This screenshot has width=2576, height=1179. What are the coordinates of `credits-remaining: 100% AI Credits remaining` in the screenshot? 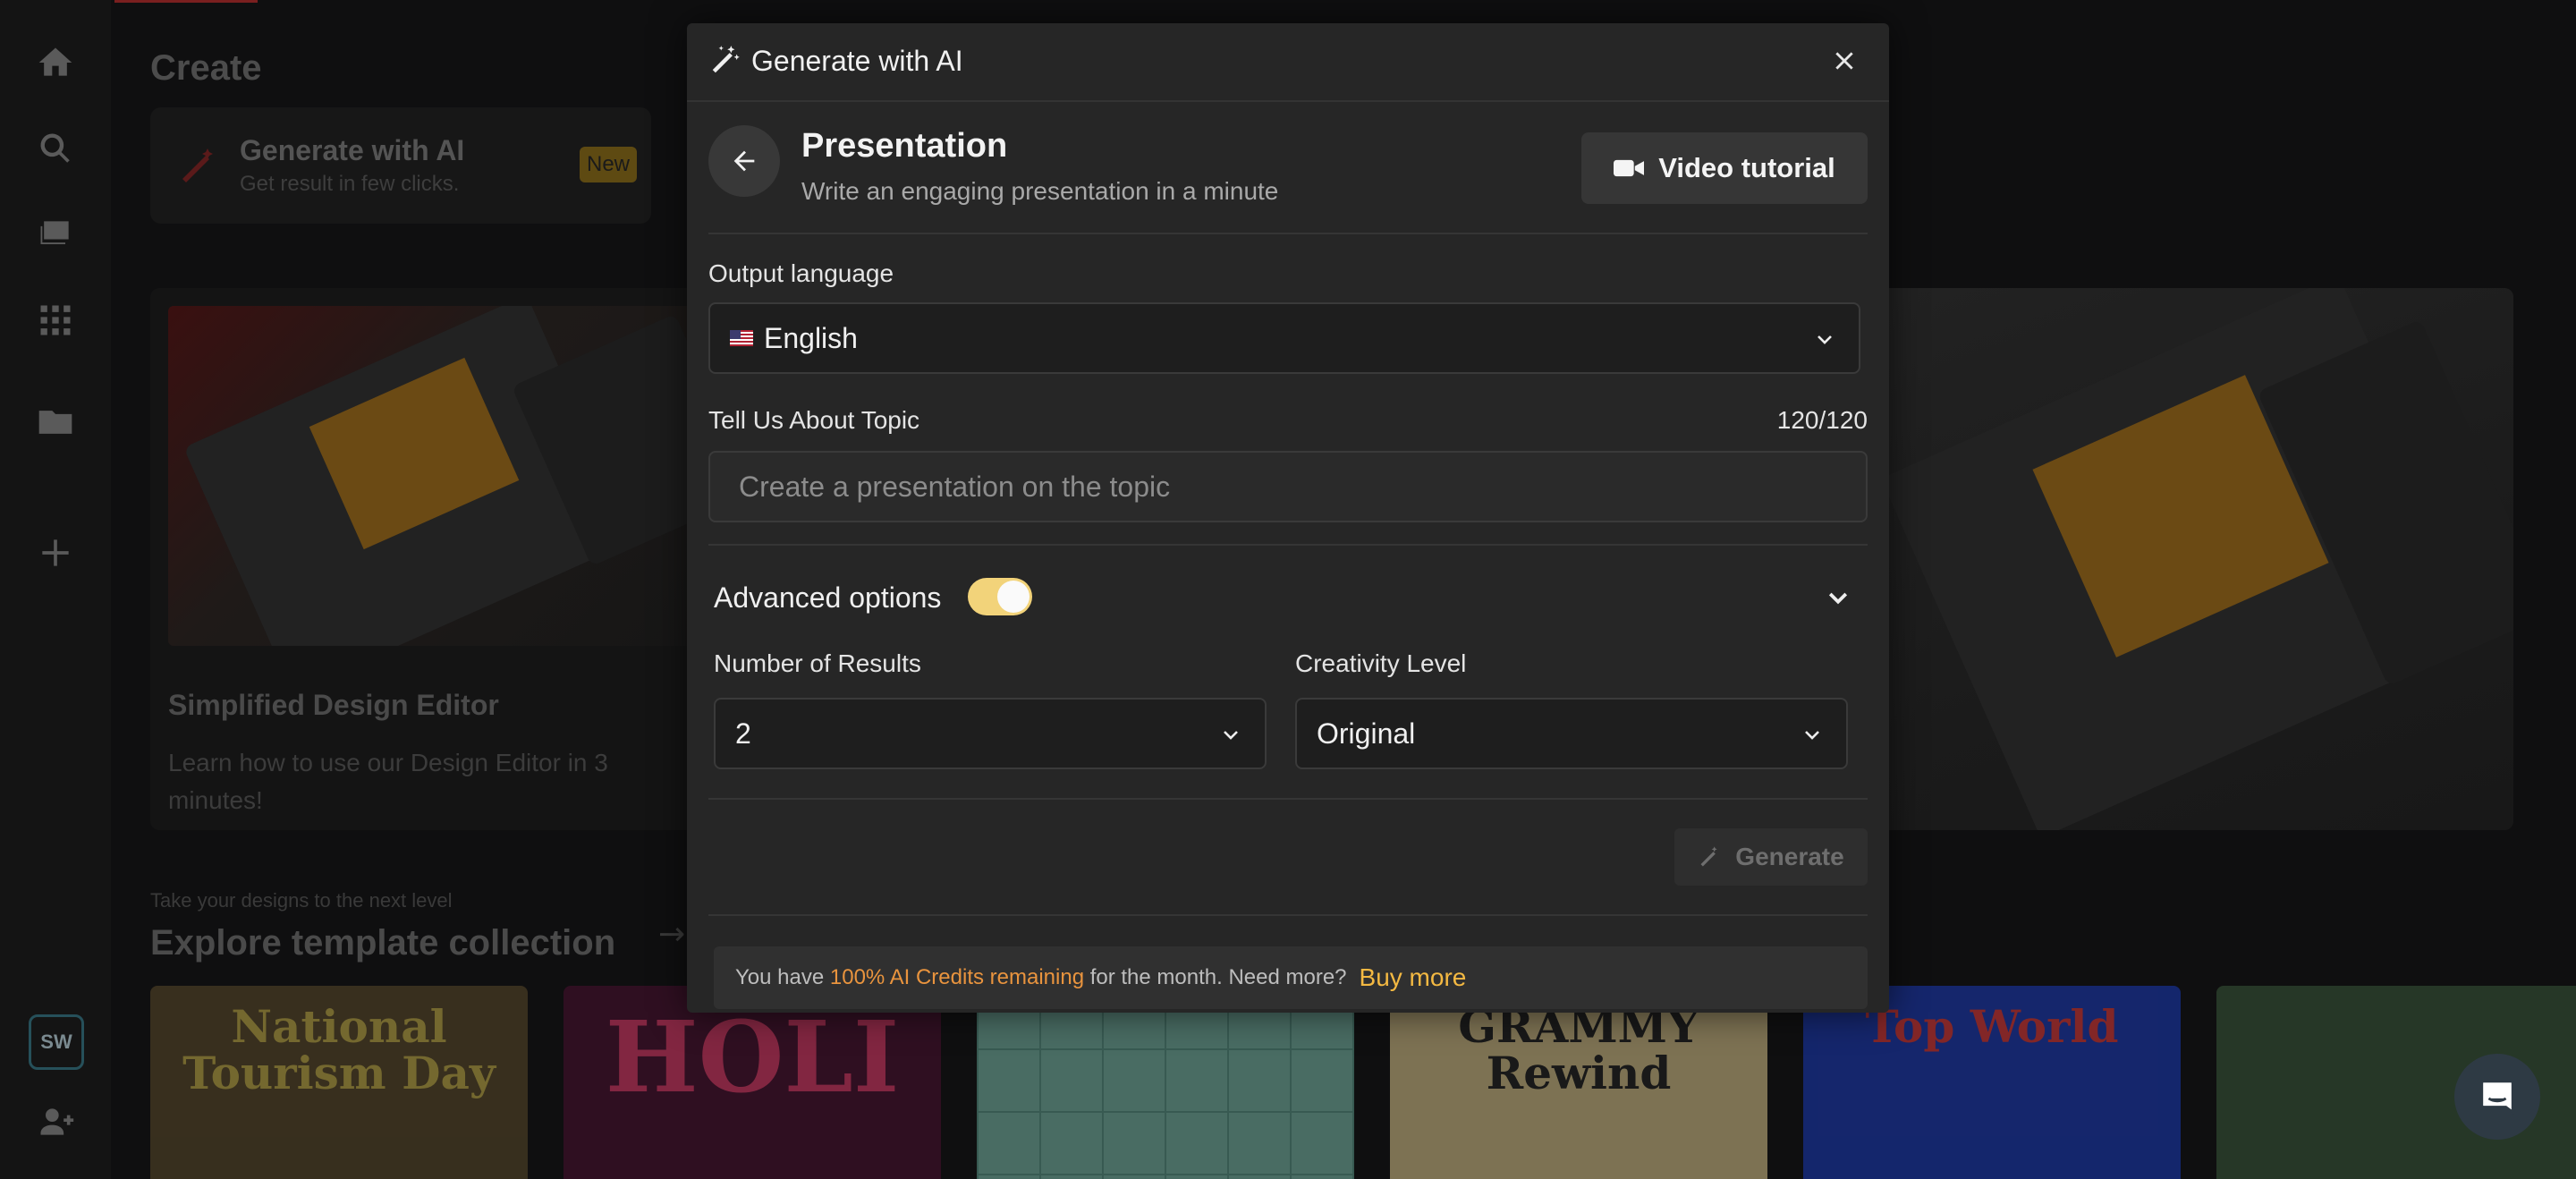 It's located at (957, 977).